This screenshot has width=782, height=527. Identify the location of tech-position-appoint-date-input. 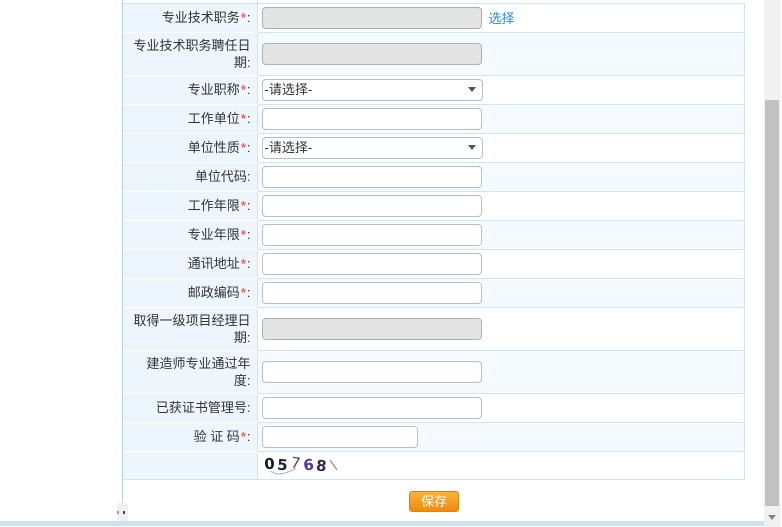
(371, 53).